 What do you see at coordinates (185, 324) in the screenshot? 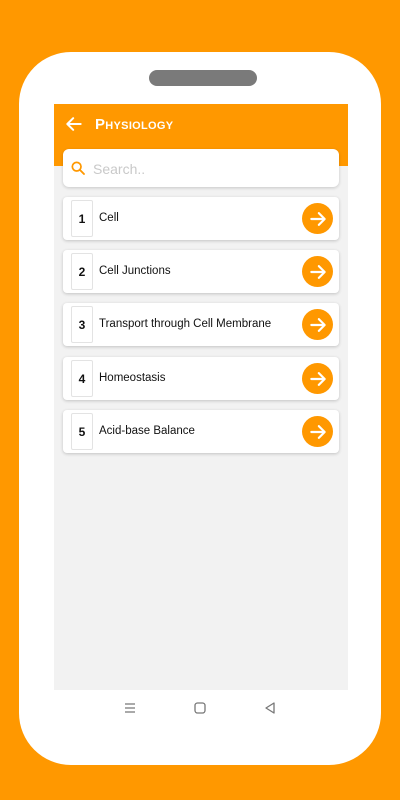
I see `topic-label: Transport through Cell Membrane` at bounding box center [185, 324].